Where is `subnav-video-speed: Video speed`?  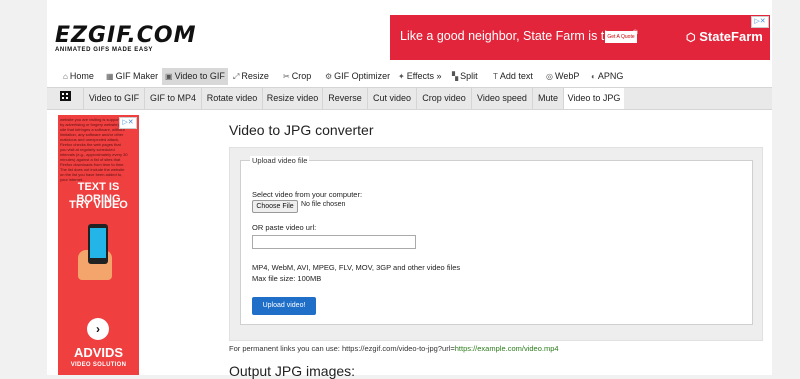 subnav-video-speed: Video speed is located at coordinates (501, 98).